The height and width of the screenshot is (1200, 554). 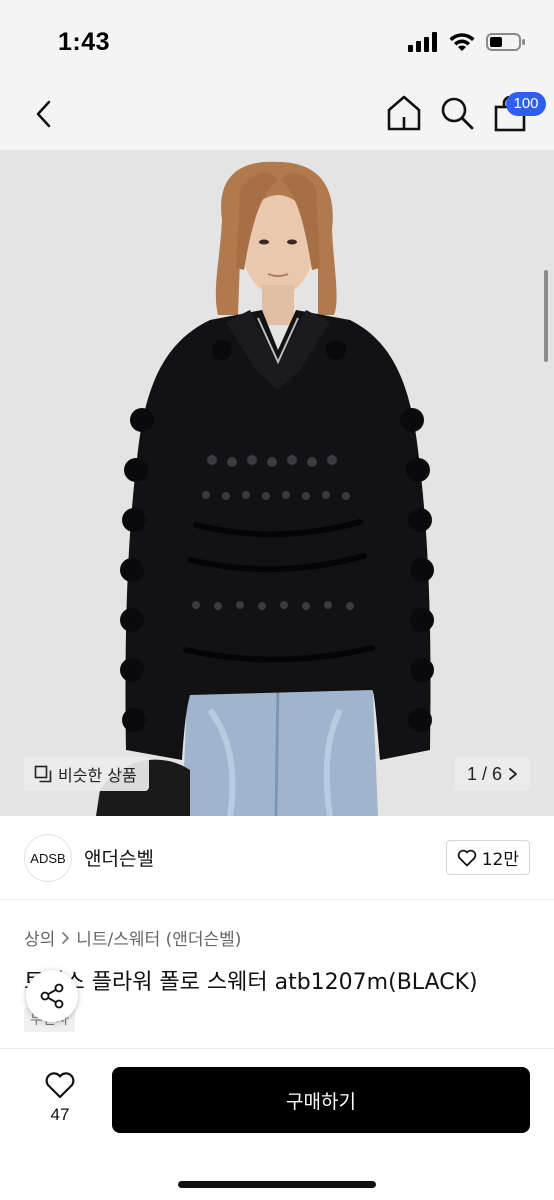 I want to click on brand-like-button: 12만, so click(x=487, y=857).